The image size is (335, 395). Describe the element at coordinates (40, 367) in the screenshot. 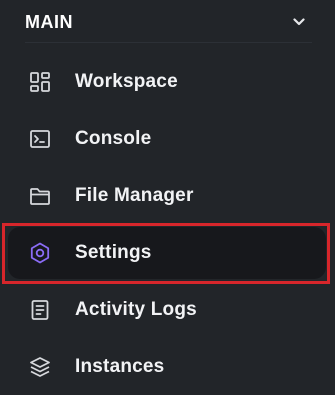

I see `layers-icon` at that location.